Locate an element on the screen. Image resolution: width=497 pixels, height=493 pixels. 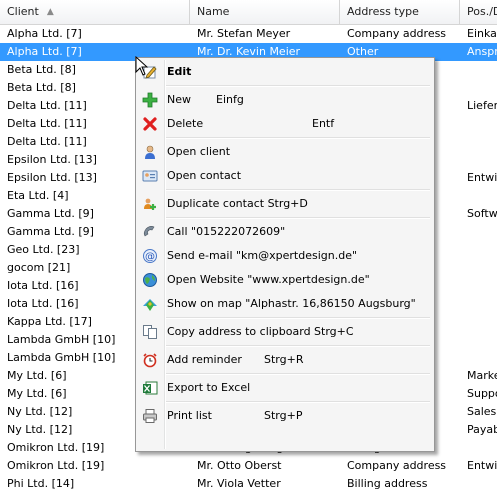
menu-item-call: Call "015222072609" is located at coordinates (284, 232).